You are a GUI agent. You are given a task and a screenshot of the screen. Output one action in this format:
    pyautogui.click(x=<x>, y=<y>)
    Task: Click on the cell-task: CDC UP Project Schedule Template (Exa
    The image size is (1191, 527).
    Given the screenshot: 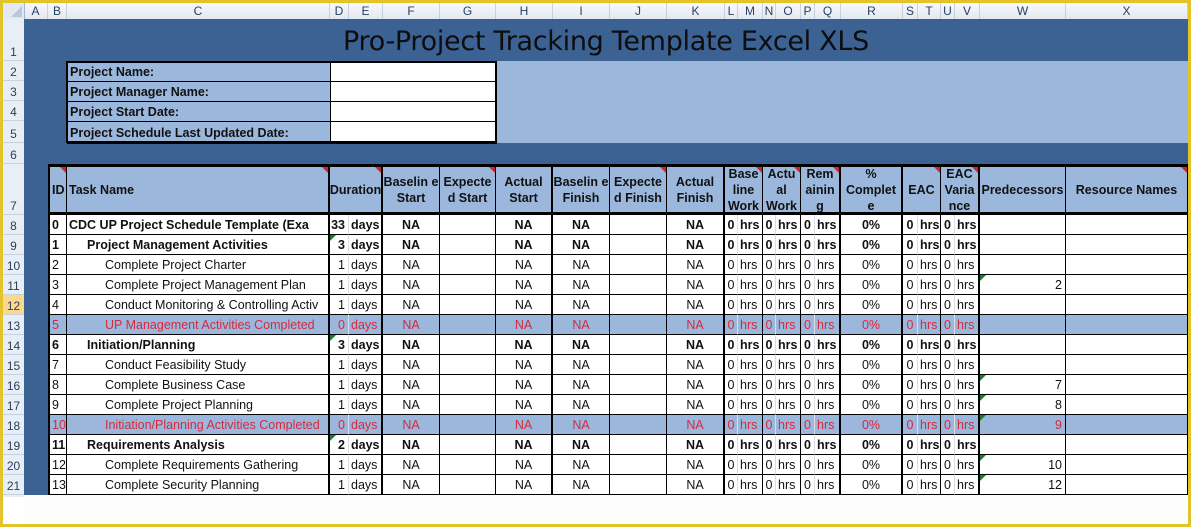 What is the action you would take?
    pyautogui.click(x=198, y=225)
    